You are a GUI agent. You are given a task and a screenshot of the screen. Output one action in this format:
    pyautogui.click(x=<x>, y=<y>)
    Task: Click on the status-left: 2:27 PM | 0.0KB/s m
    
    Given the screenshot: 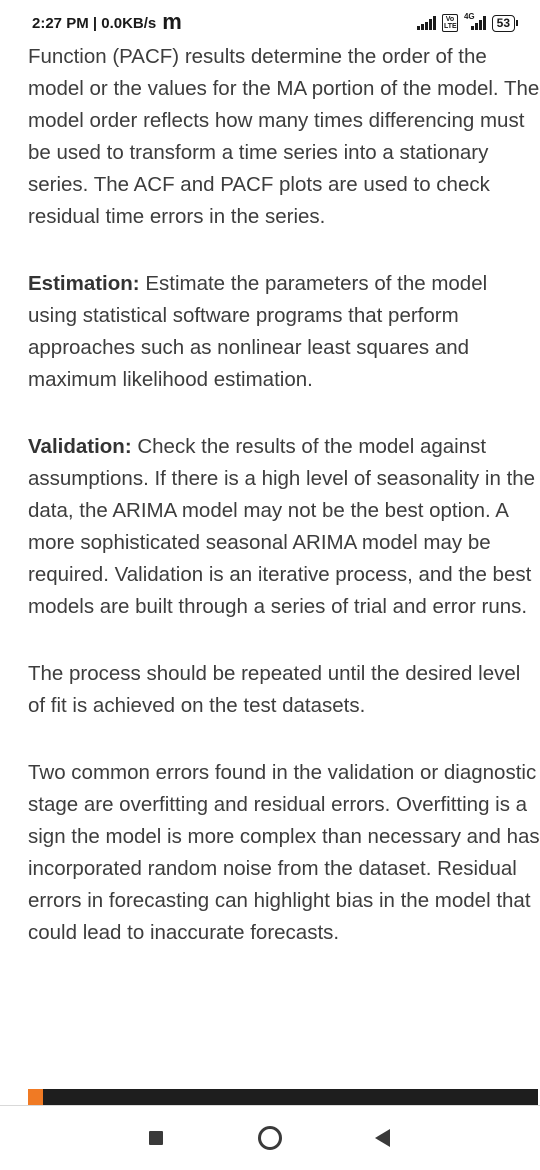 What is the action you would take?
    pyautogui.click(x=107, y=21)
    